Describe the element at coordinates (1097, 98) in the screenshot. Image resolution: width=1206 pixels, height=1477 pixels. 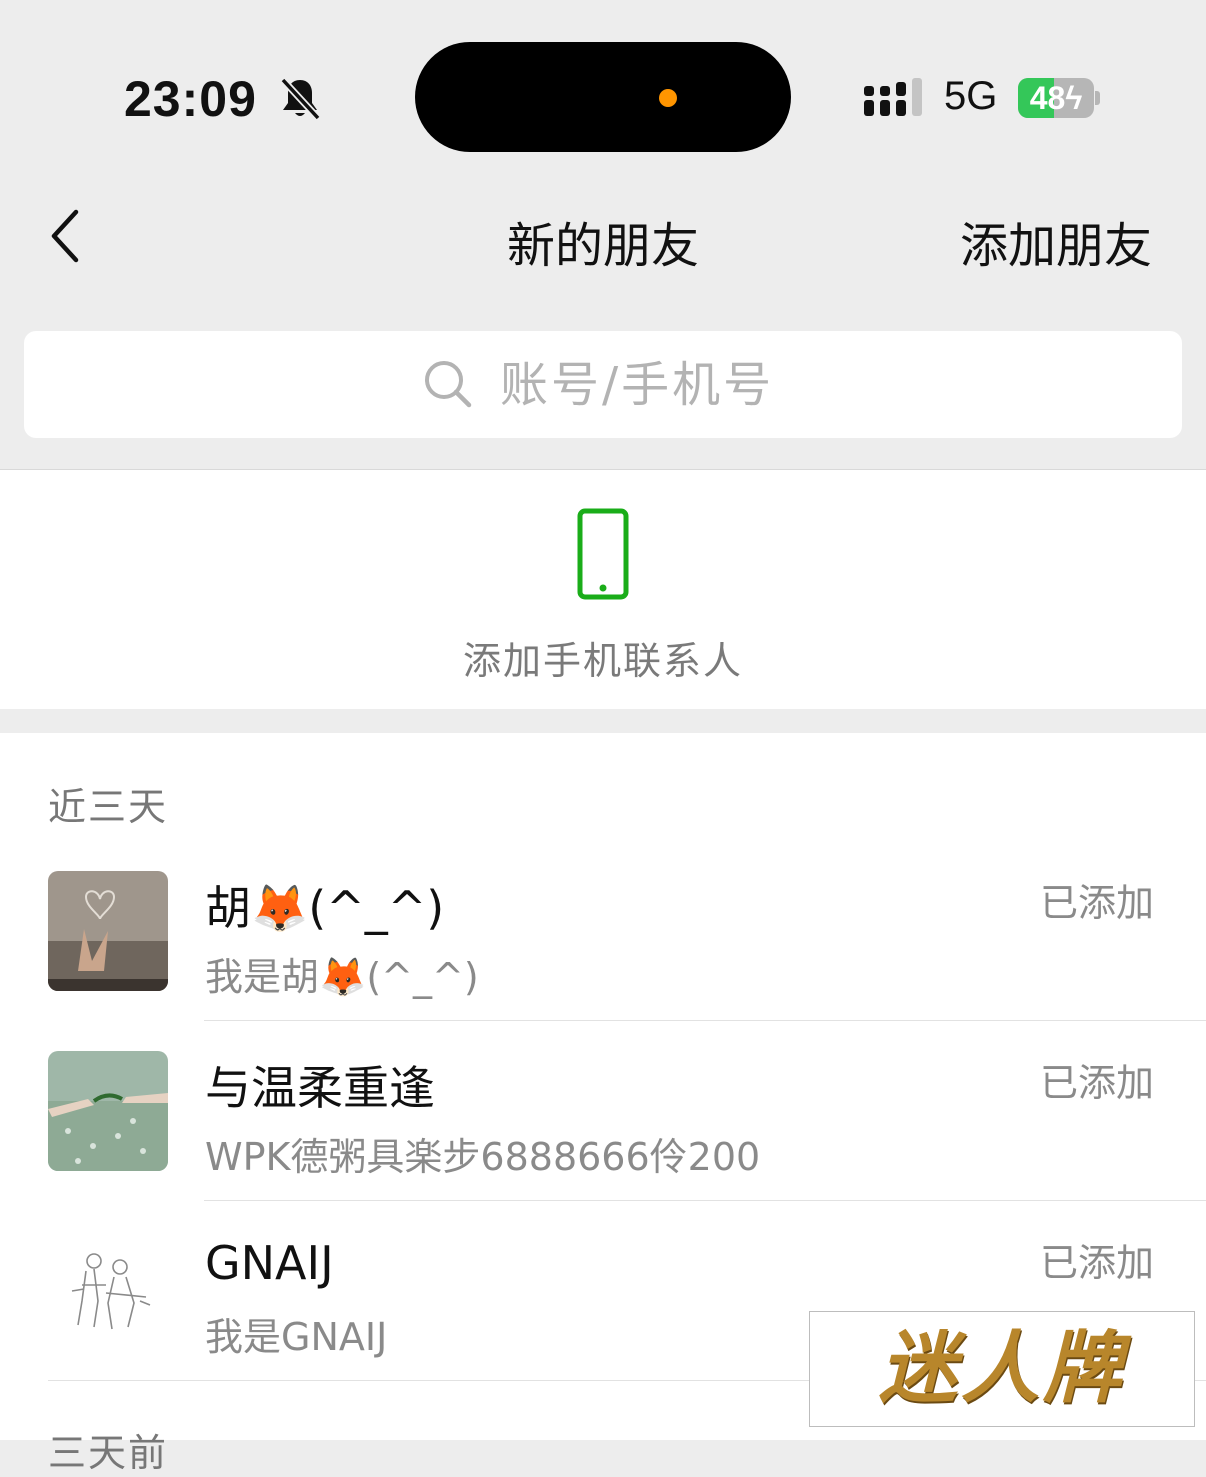
I see `battery-tip` at that location.